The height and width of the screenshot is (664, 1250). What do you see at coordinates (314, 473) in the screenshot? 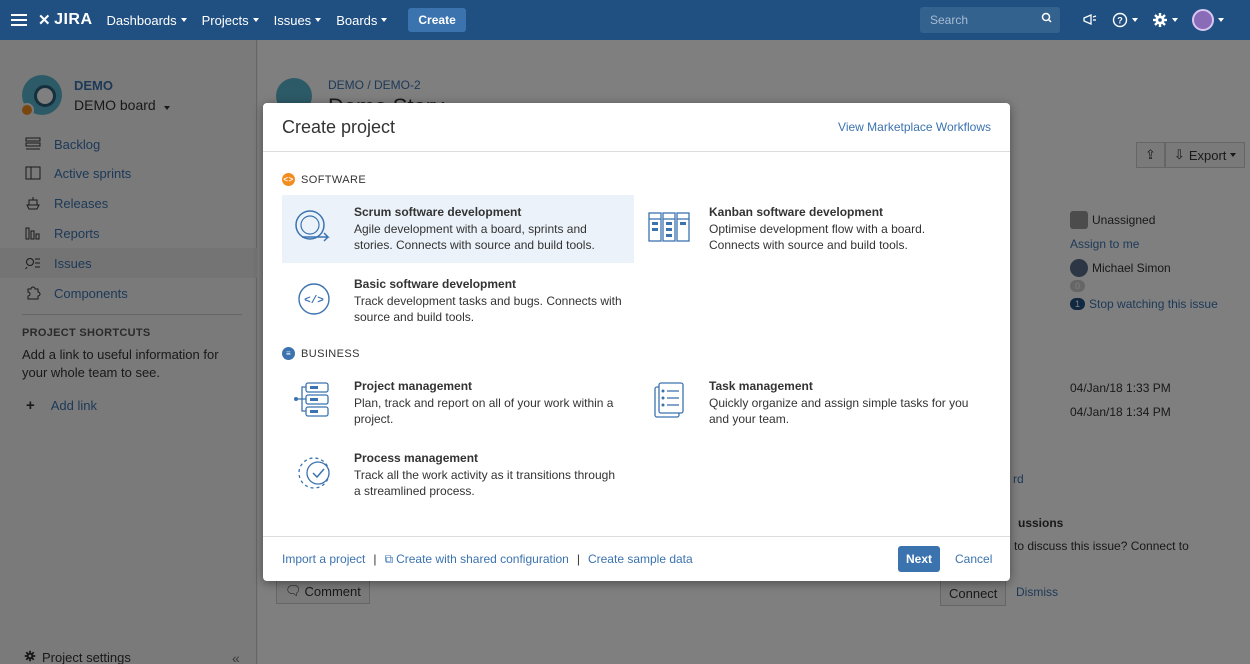
I see `process-check-icon` at bounding box center [314, 473].